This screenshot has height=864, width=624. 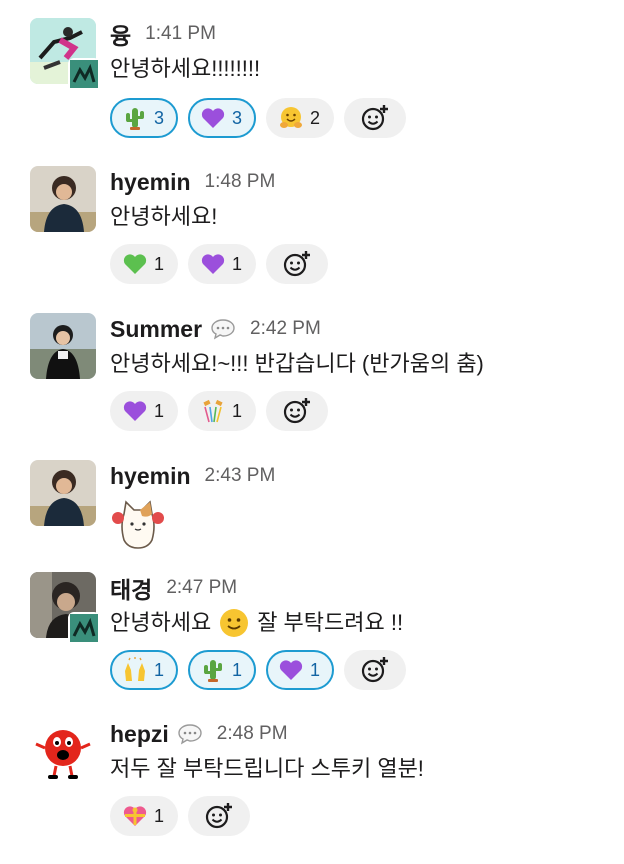 What do you see at coordinates (291, 118) in the screenshot?
I see `hugging-face-emoji-icon` at bounding box center [291, 118].